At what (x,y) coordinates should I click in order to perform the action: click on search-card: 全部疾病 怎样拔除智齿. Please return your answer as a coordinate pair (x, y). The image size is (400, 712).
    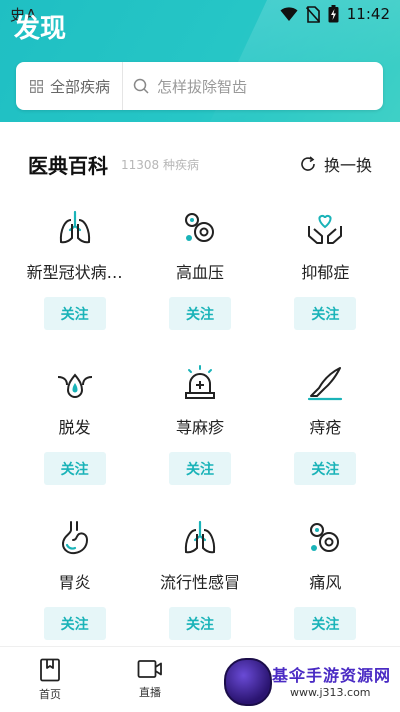
    Looking at the image, I should click on (199, 86).